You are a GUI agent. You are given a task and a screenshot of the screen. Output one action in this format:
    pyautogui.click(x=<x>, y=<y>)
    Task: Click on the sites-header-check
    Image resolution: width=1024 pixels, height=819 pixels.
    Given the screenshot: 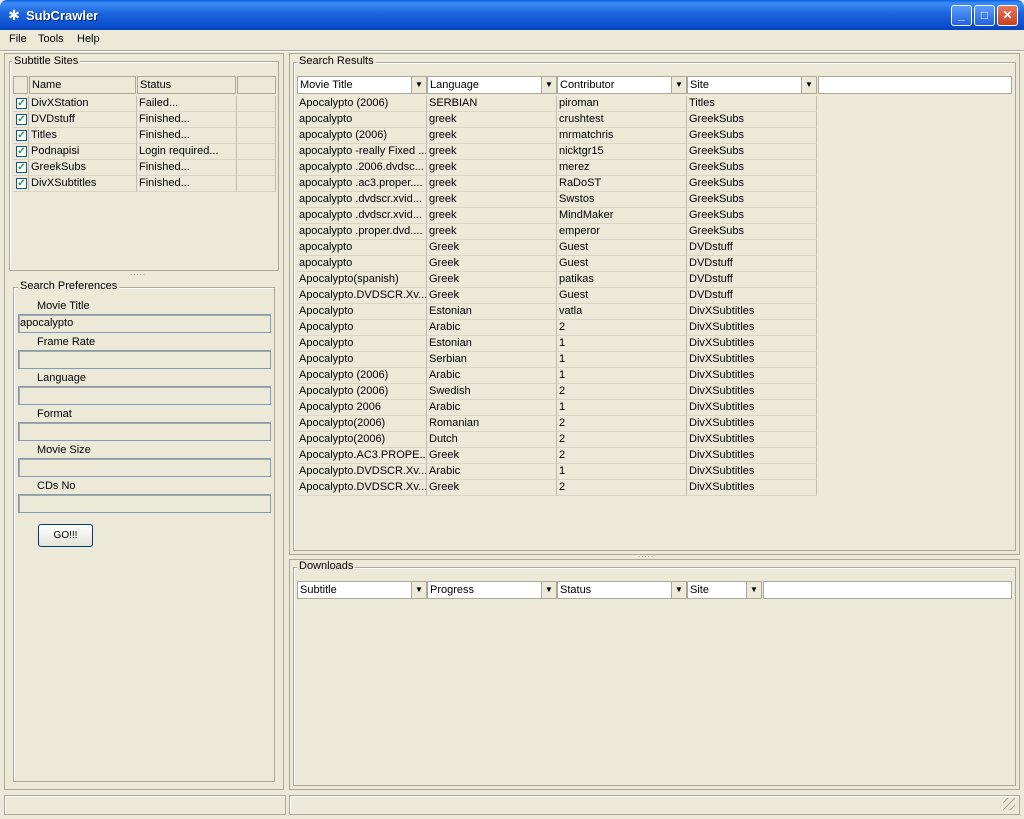 What is the action you would take?
    pyautogui.click(x=20, y=85)
    